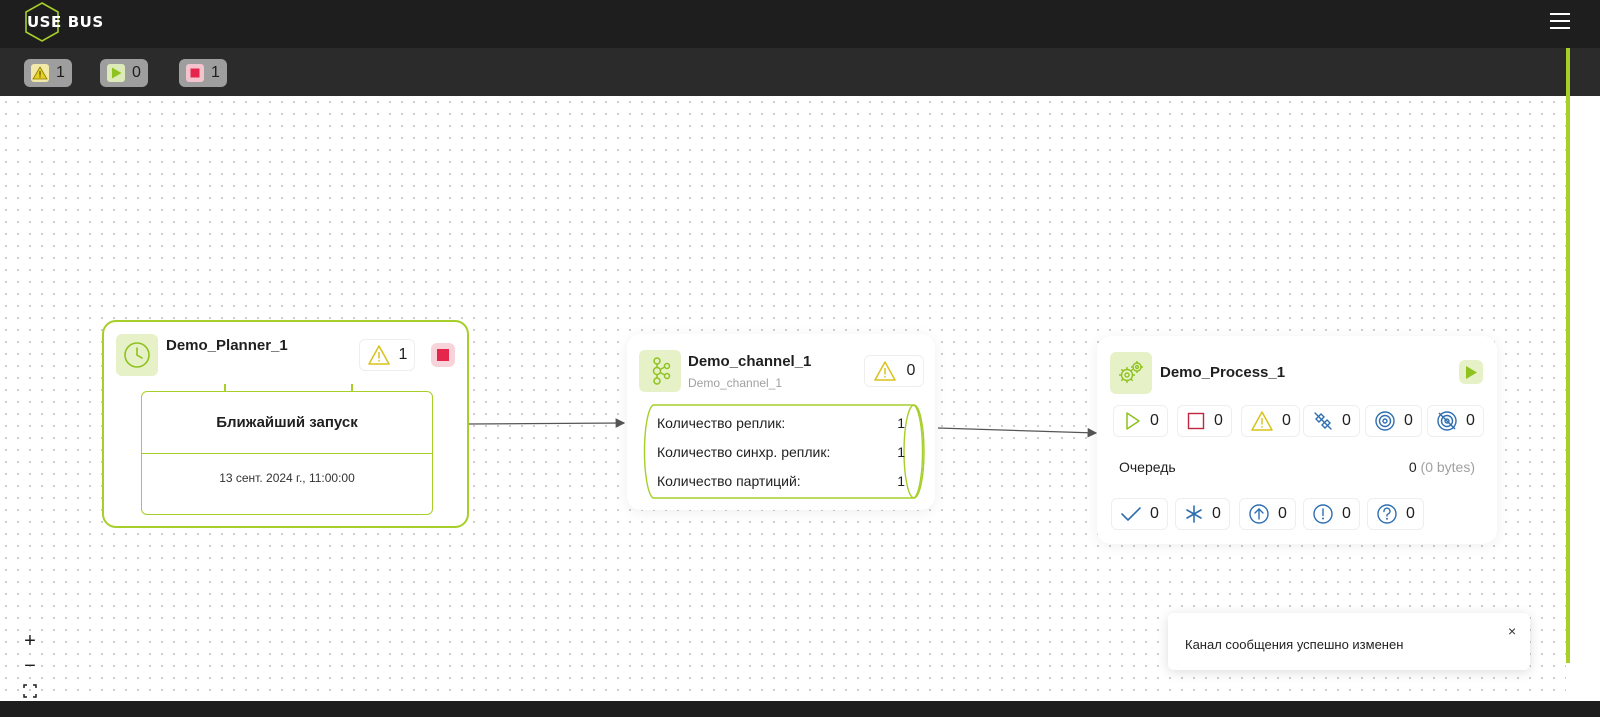 The width and height of the screenshot is (1600, 717). Describe the element at coordinates (901, 422) in the screenshot. I see `replicas-value: 1` at that location.